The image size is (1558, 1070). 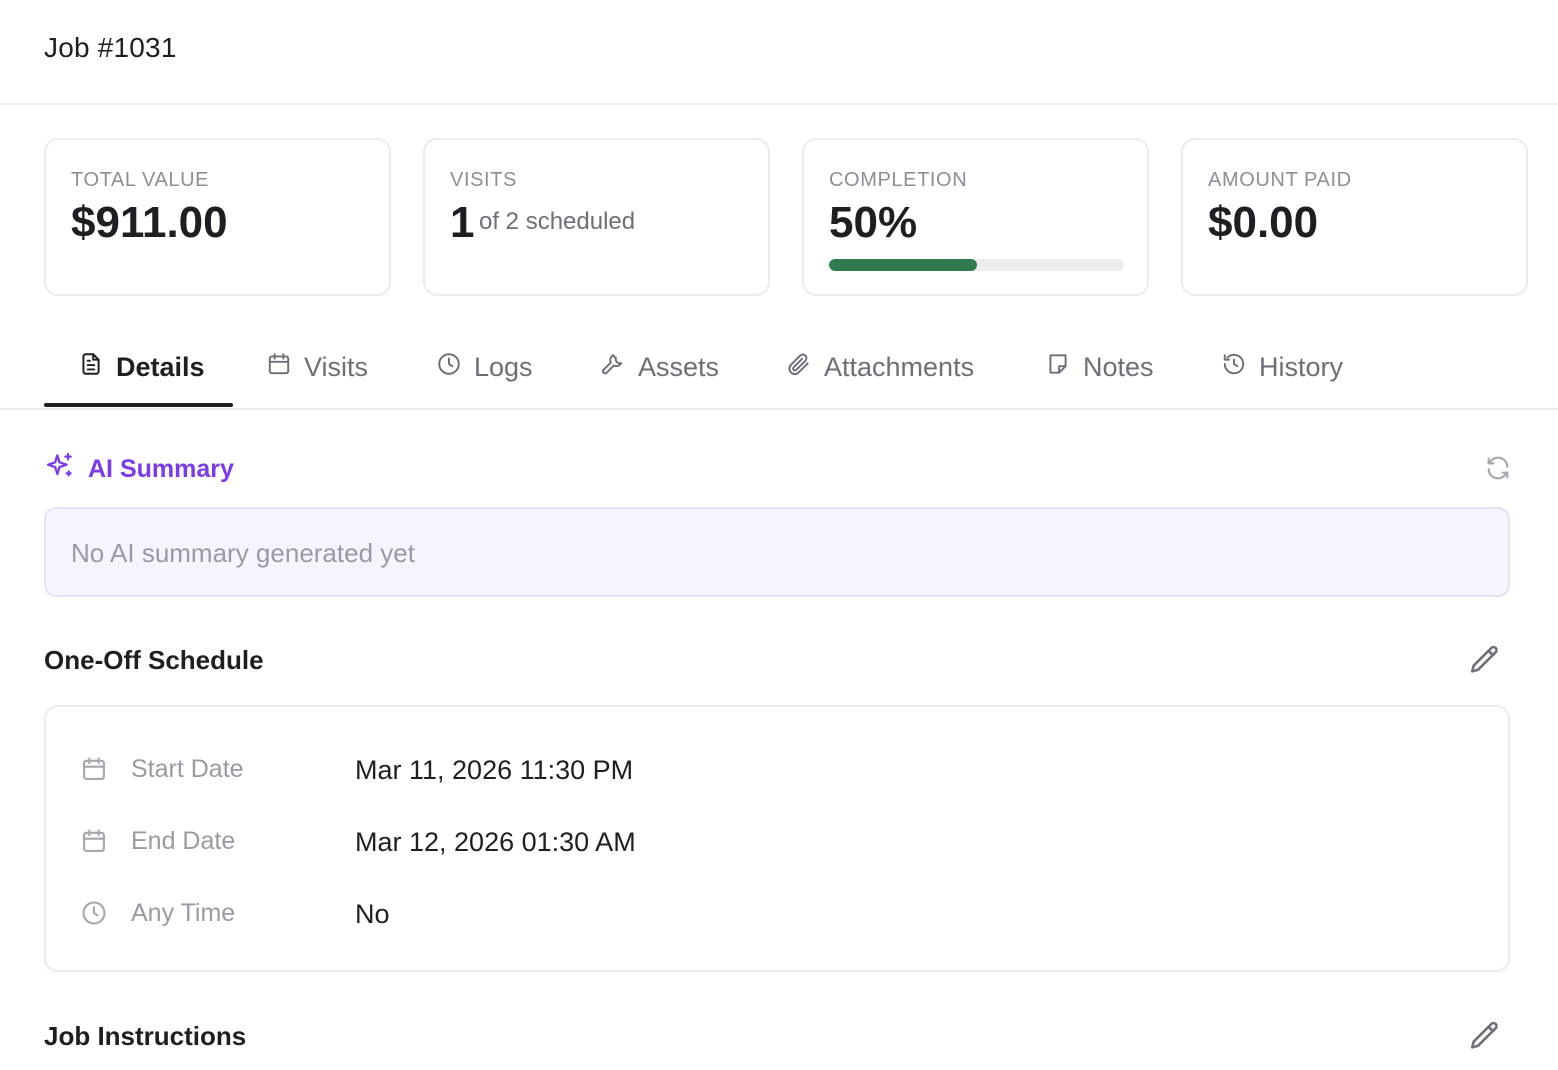 I want to click on ai-summary-box: No AI summary generated yet, so click(x=777, y=552).